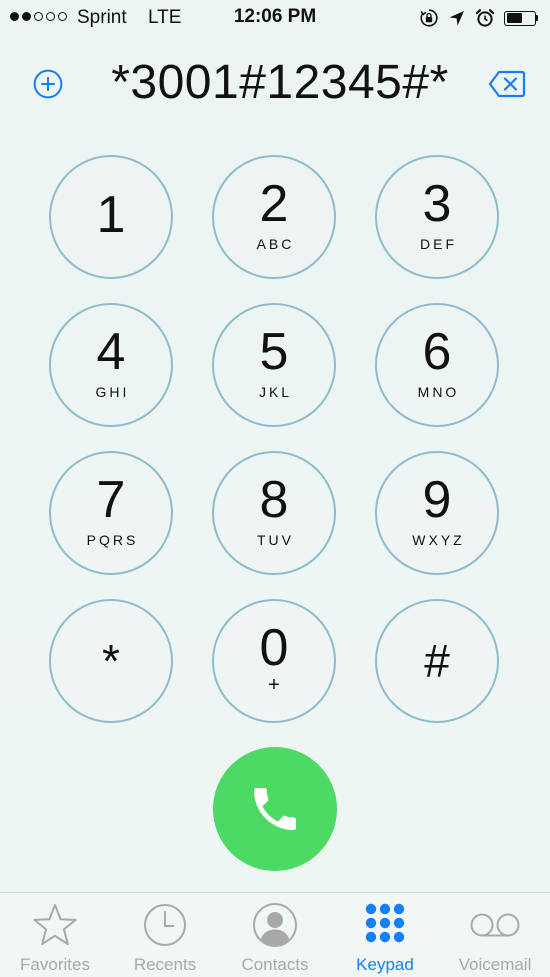  Describe the element at coordinates (385, 964) in the screenshot. I see `tab-label: Keypad` at that location.